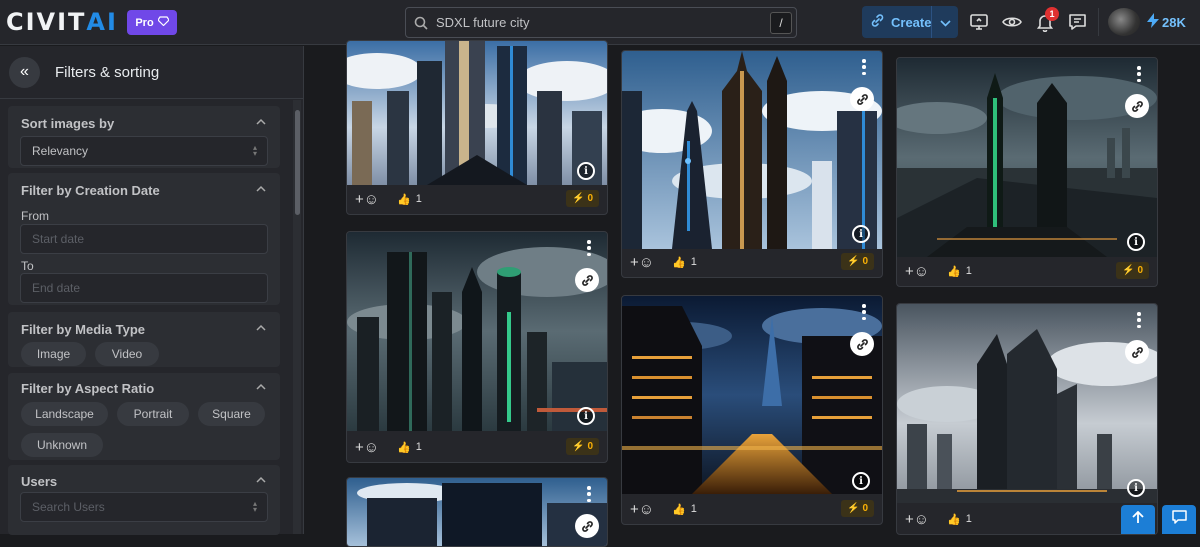 The height and width of the screenshot is (547, 1200). Describe the element at coordinates (1012, 22) in the screenshot. I see `eye-icon` at that location.